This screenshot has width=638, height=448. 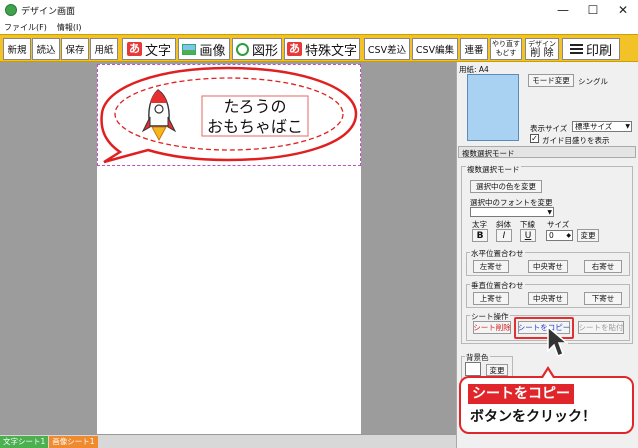 What do you see at coordinates (557, 341) in the screenshot?
I see `mouse-pointer-icon` at bounding box center [557, 341].